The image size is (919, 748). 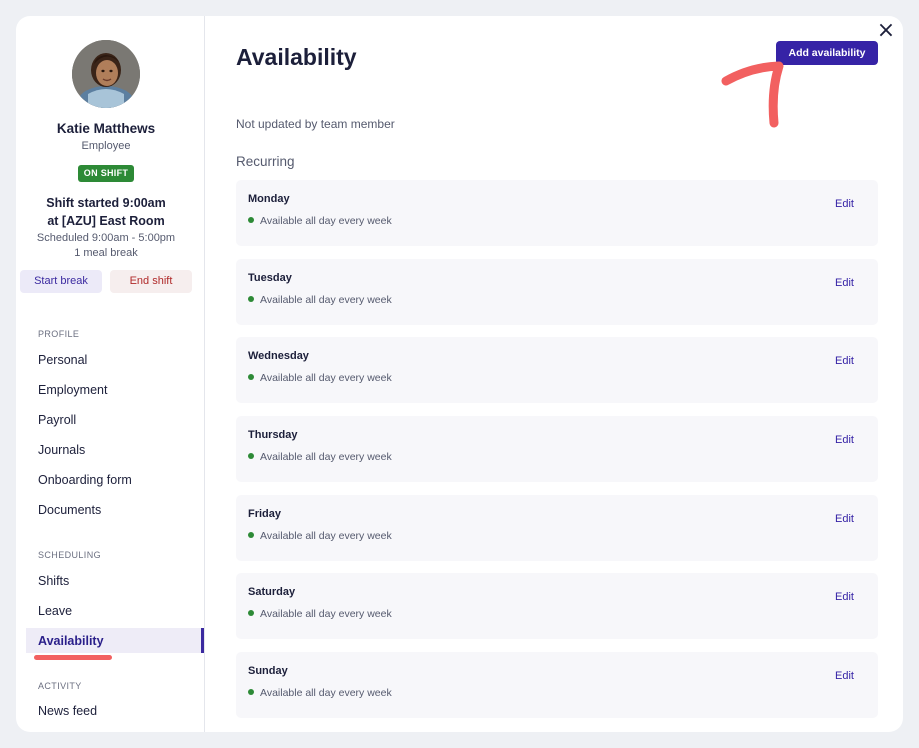 What do you see at coordinates (269, 199) in the screenshot?
I see `day-name: Monday` at bounding box center [269, 199].